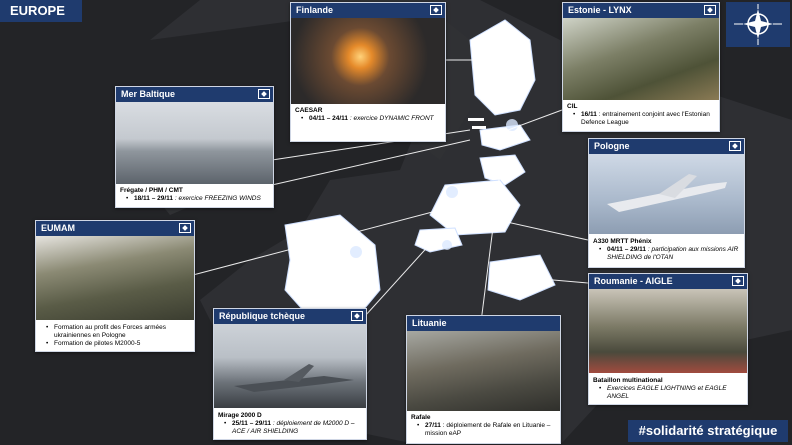 The width and height of the screenshot is (792, 445). I want to click on photo-a330, so click(666, 194).